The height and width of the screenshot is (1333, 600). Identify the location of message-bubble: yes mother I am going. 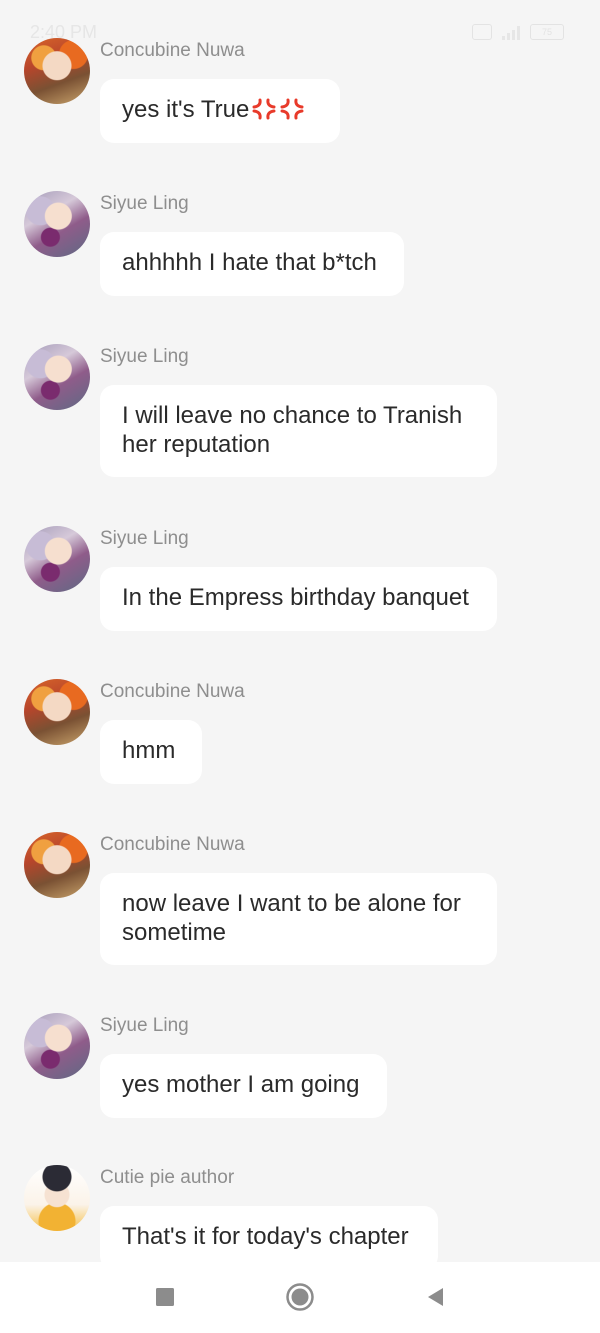
(243, 1086).